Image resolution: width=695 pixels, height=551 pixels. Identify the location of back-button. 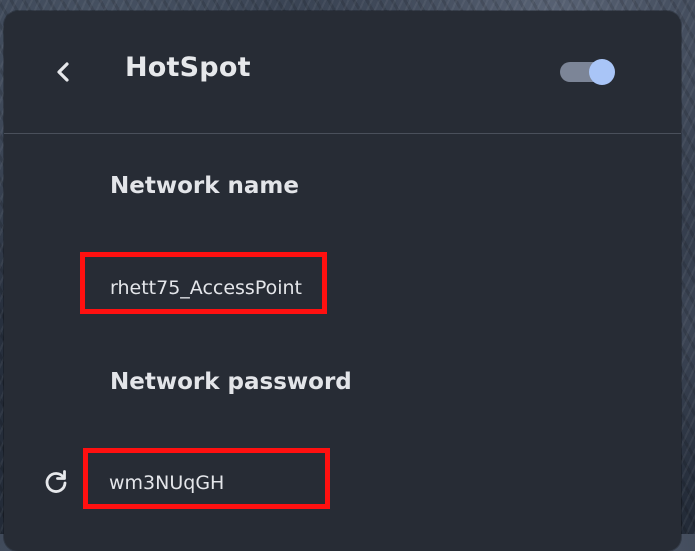
(64, 72).